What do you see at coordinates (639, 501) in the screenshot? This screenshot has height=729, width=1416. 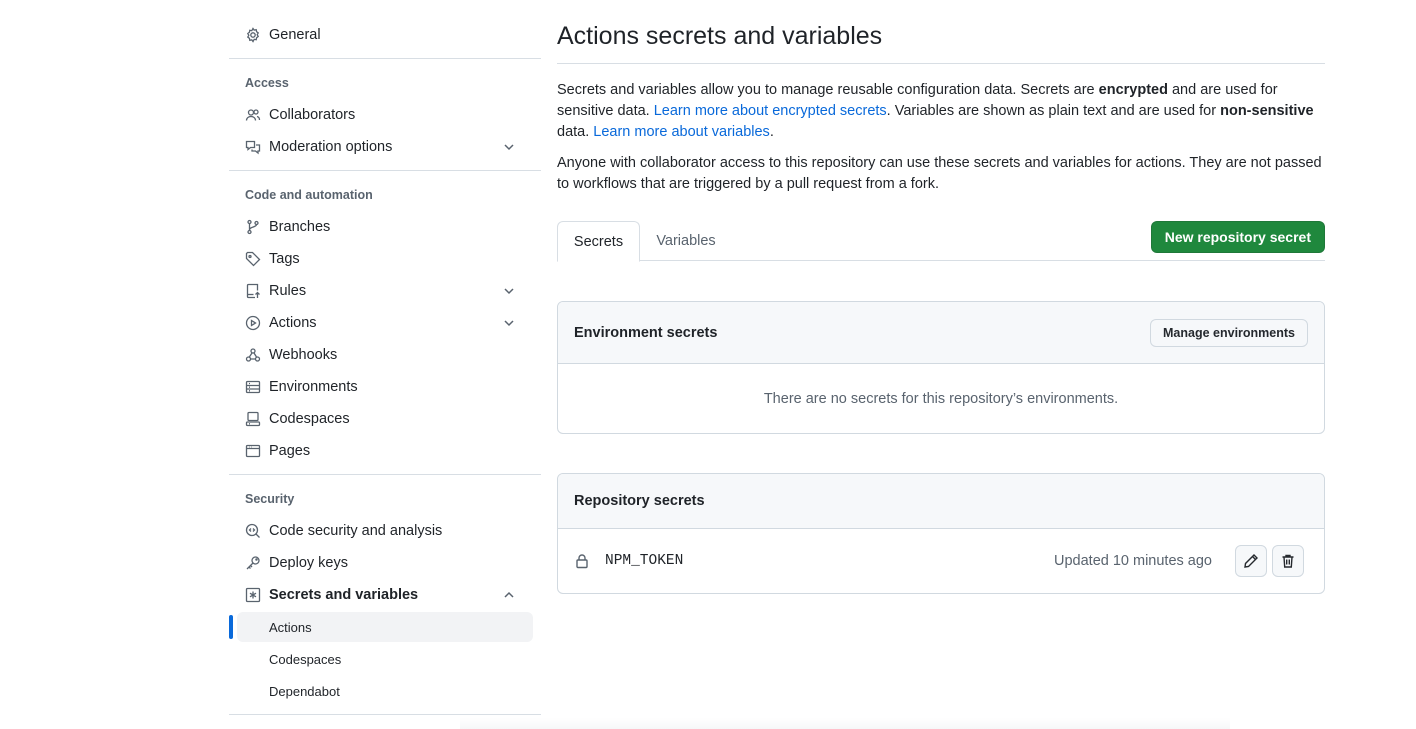 I see `repository-secrets-heading: Repository secrets` at bounding box center [639, 501].